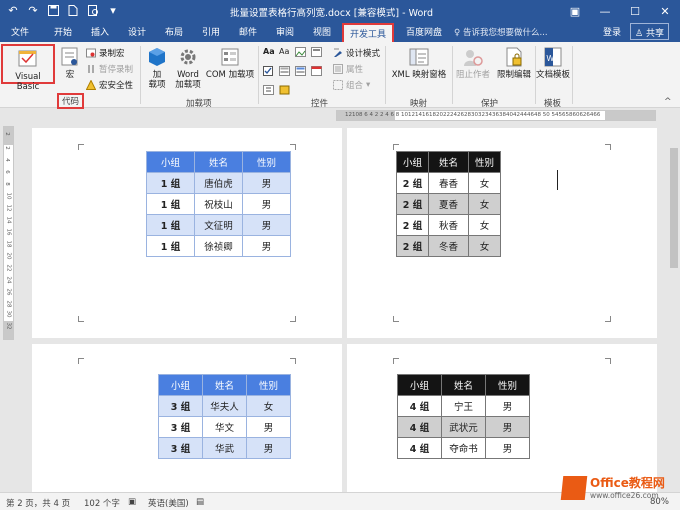 The image size is (680, 510). Describe the element at coordinates (224, 406) in the screenshot. I see `table-cell: 华夫人` at that location.